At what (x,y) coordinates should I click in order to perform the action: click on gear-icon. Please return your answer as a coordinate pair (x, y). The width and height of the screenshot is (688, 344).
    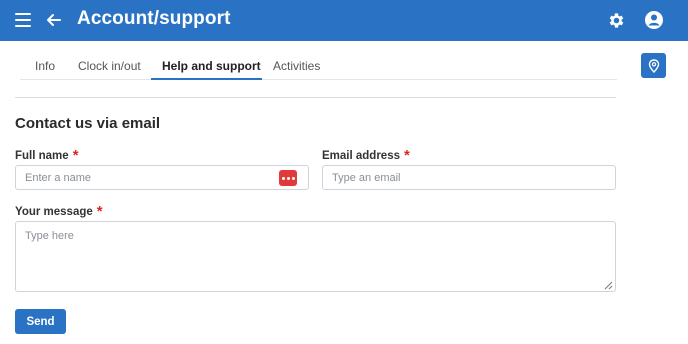
    Looking at the image, I should click on (616, 20).